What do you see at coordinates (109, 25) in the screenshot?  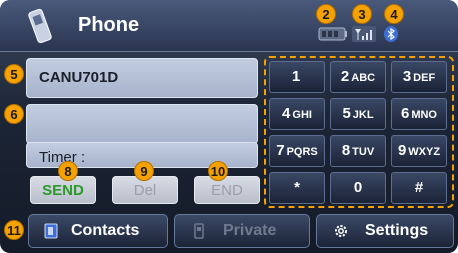 I see `page-title: Phone` at bounding box center [109, 25].